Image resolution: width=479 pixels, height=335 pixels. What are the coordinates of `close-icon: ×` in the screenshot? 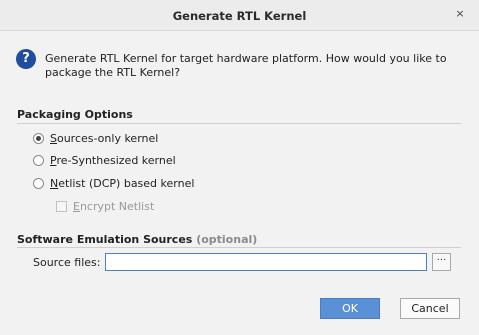 It's located at (460, 14).